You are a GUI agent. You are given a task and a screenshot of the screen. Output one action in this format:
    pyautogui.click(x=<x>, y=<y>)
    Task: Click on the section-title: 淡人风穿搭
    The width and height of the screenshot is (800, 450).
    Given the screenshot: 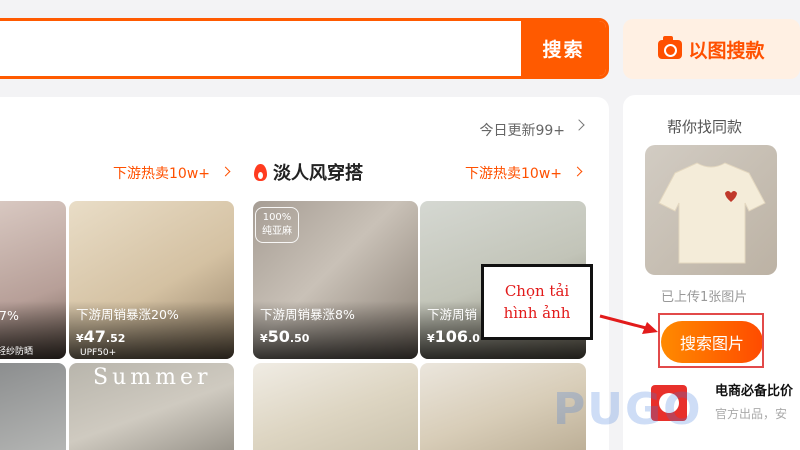 What is the action you would take?
    pyautogui.click(x=308, y=172)
    